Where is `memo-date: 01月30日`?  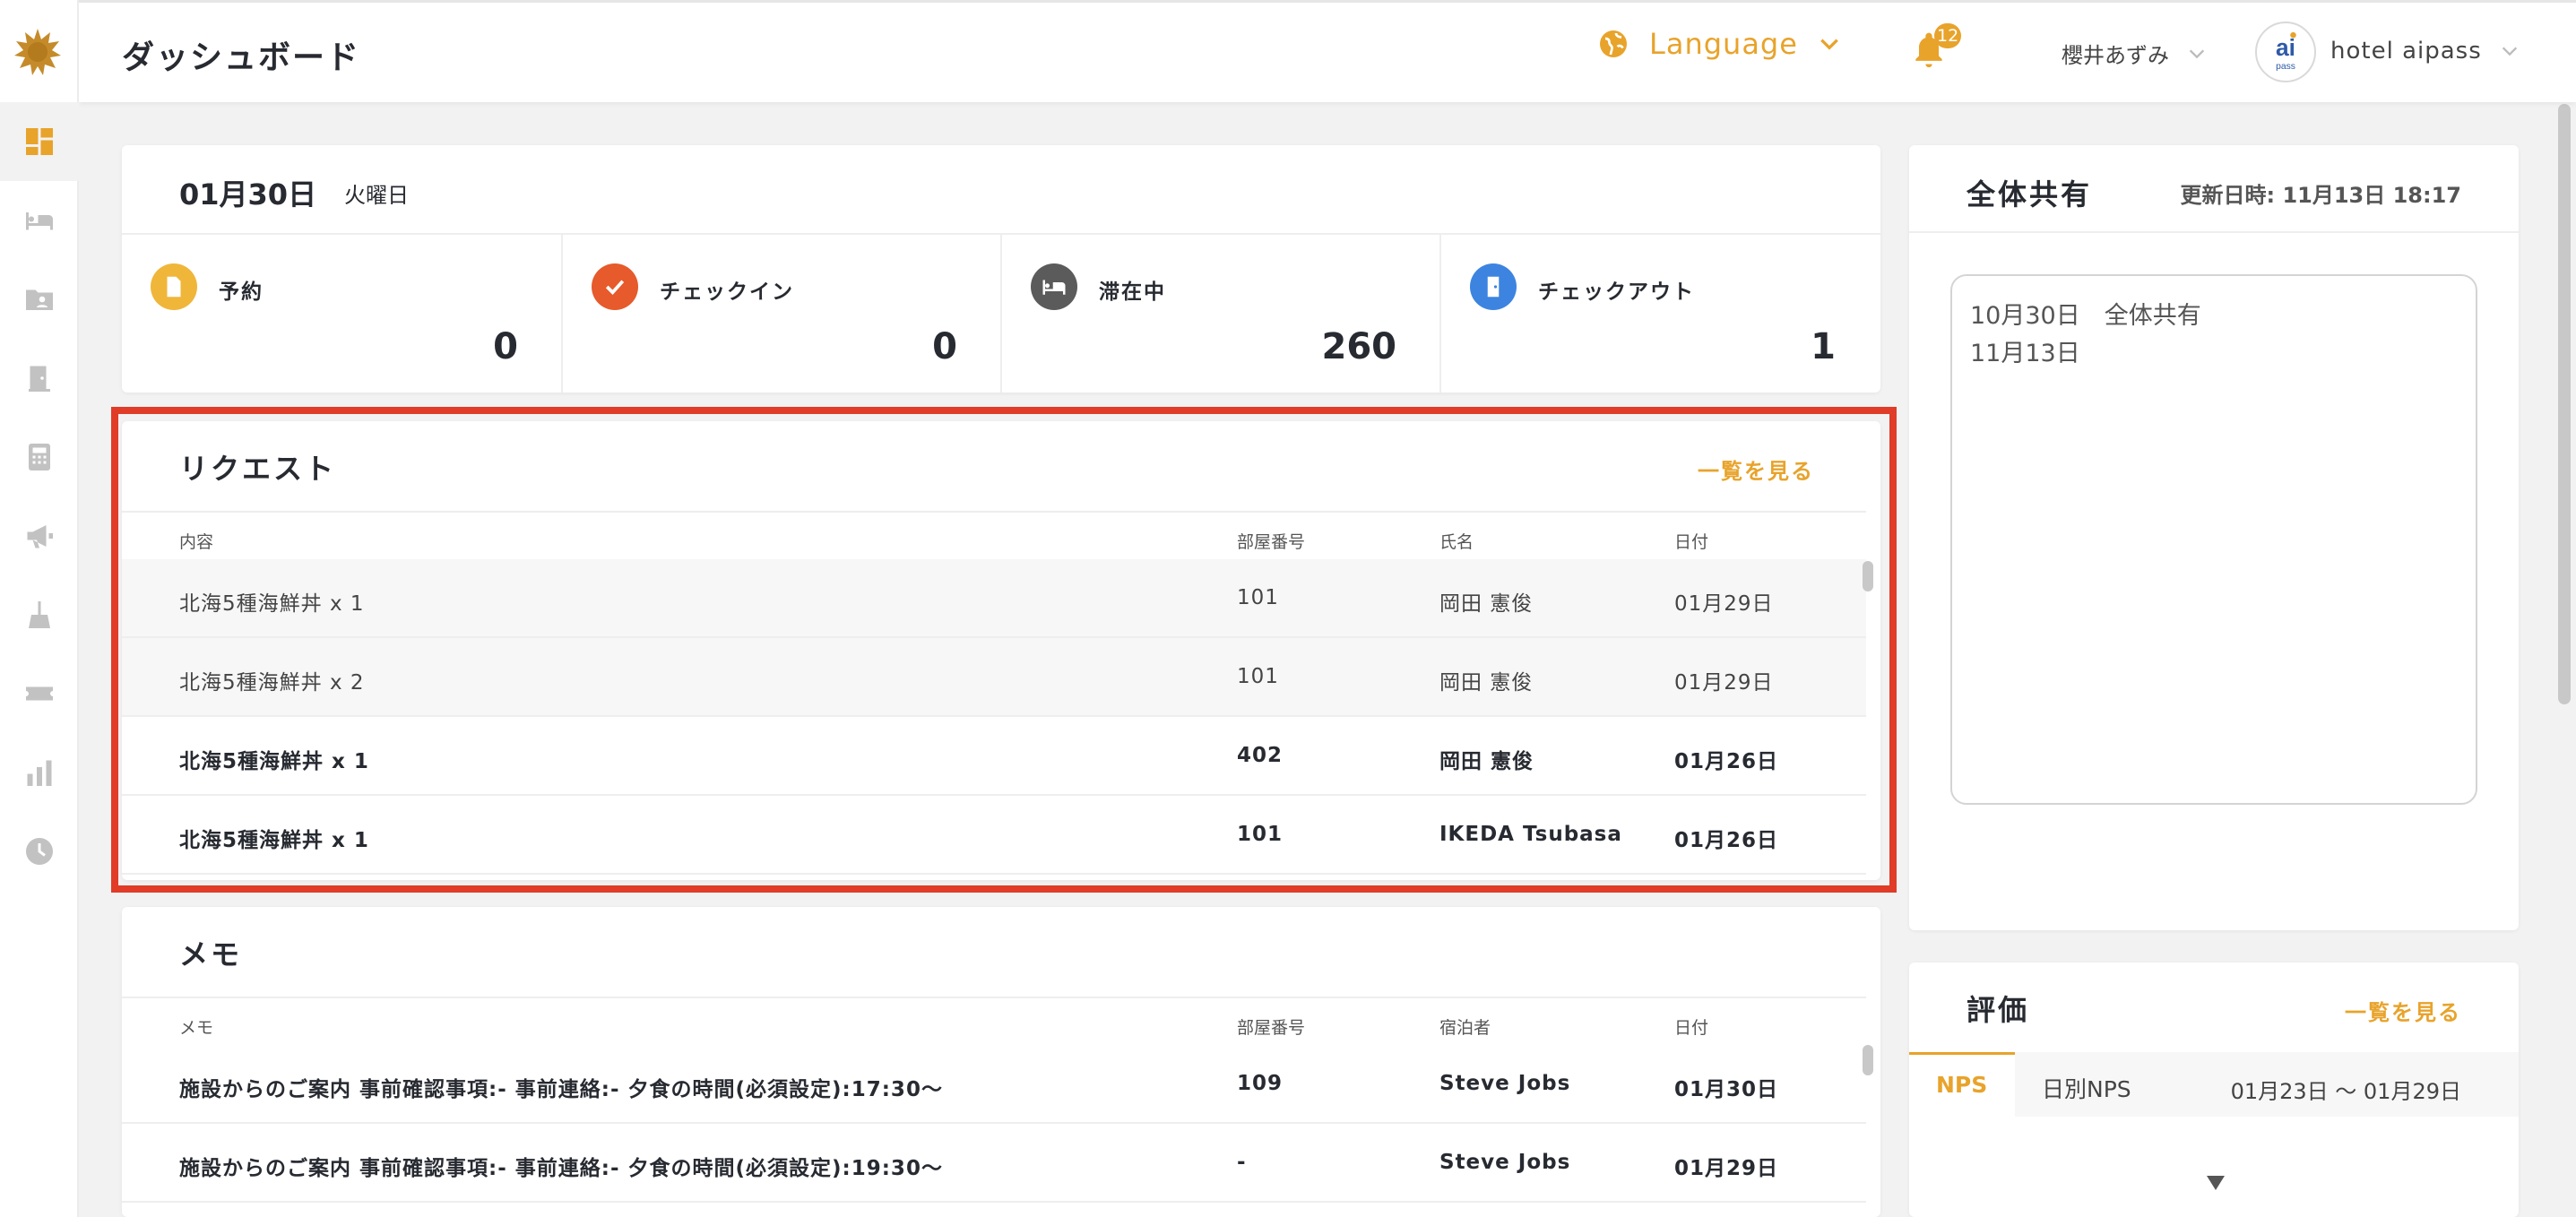
memo-date: 01月30日 is located at coordinates (1726, 1089).